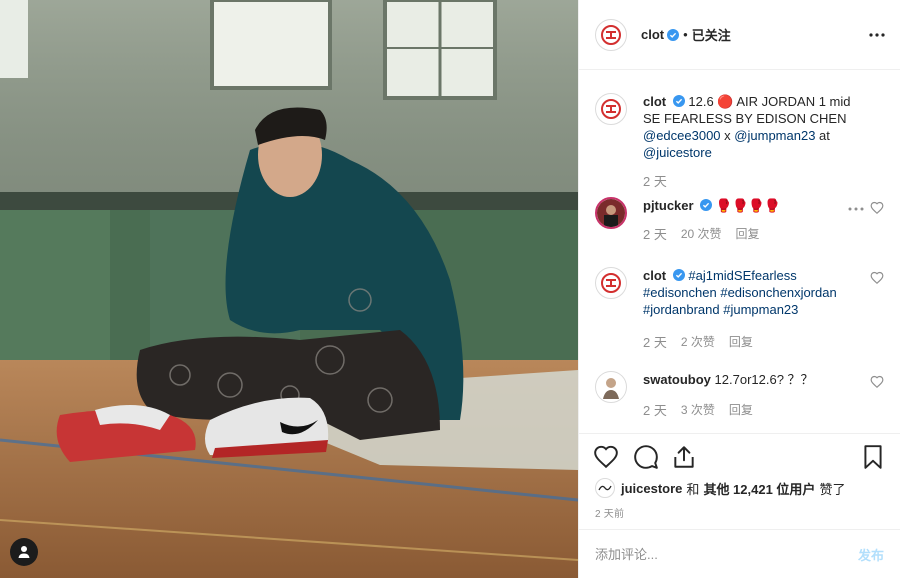  I want to click on share-icon, so click(684, 457).